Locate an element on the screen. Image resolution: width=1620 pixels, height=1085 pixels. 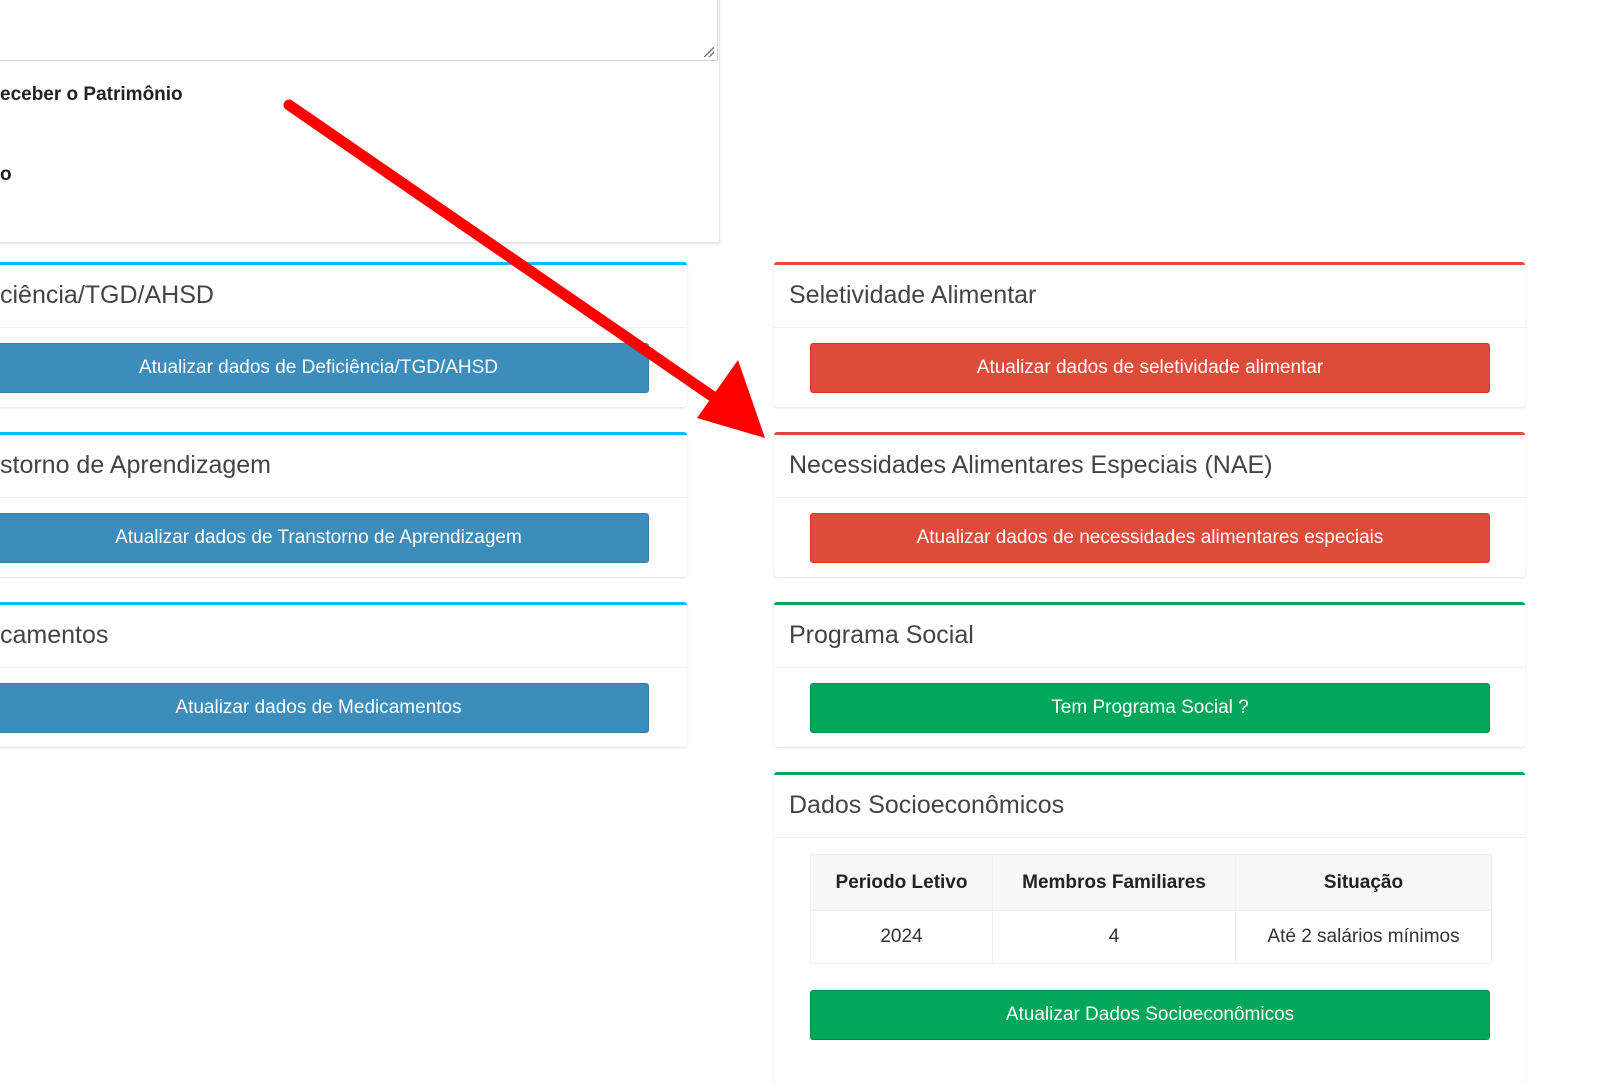
observation-textarea is located at coordinates (359, 30).